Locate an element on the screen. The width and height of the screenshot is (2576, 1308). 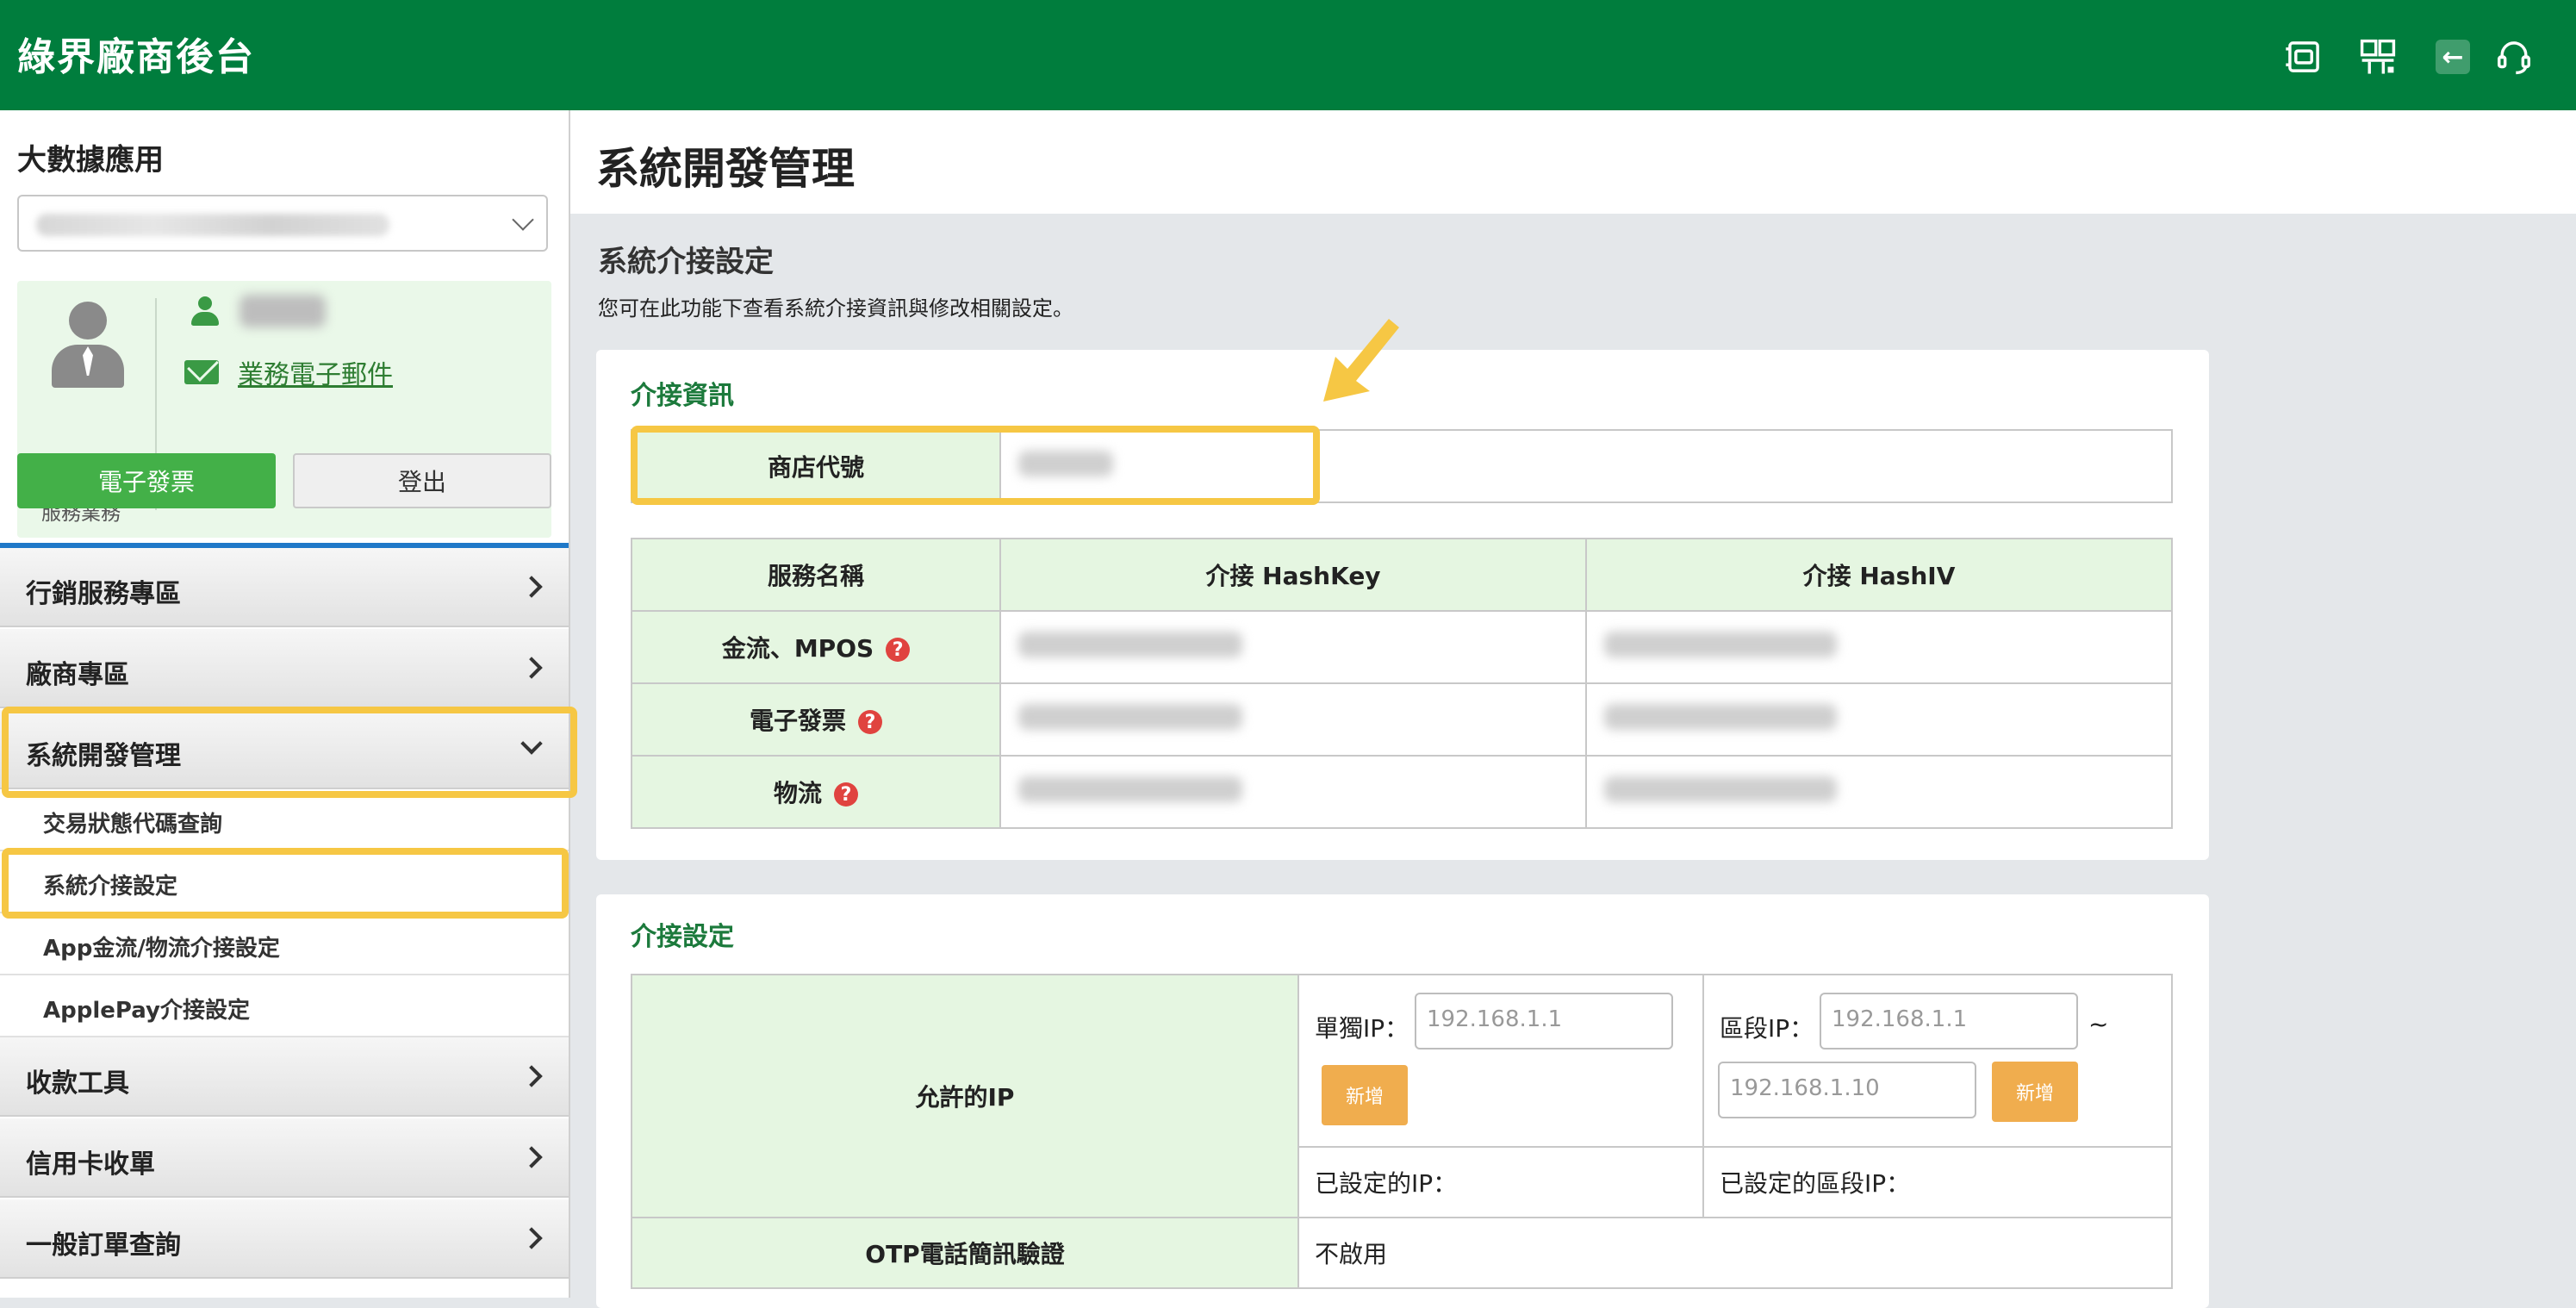
top-header: 綠界廠商後台 ← is located at coordinates (1288, 55).